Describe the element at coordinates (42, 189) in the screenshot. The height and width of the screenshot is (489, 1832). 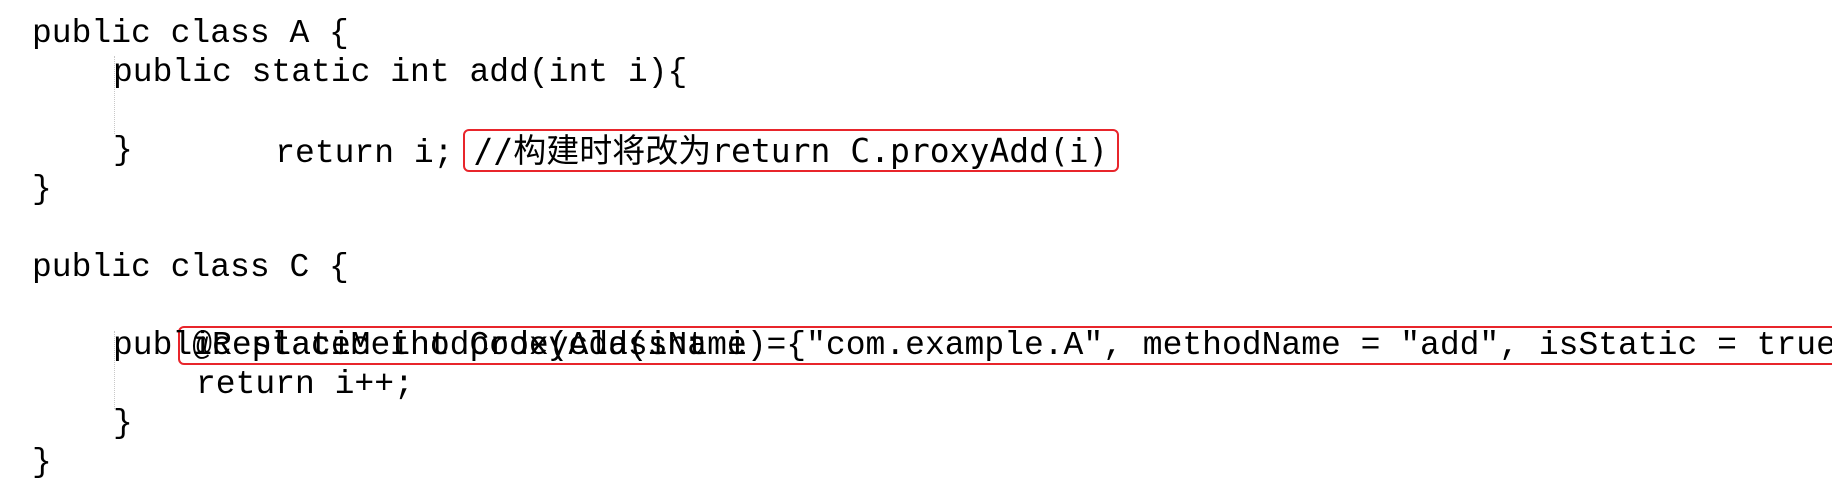
I see `code-line-class-a-close: }` at that location.